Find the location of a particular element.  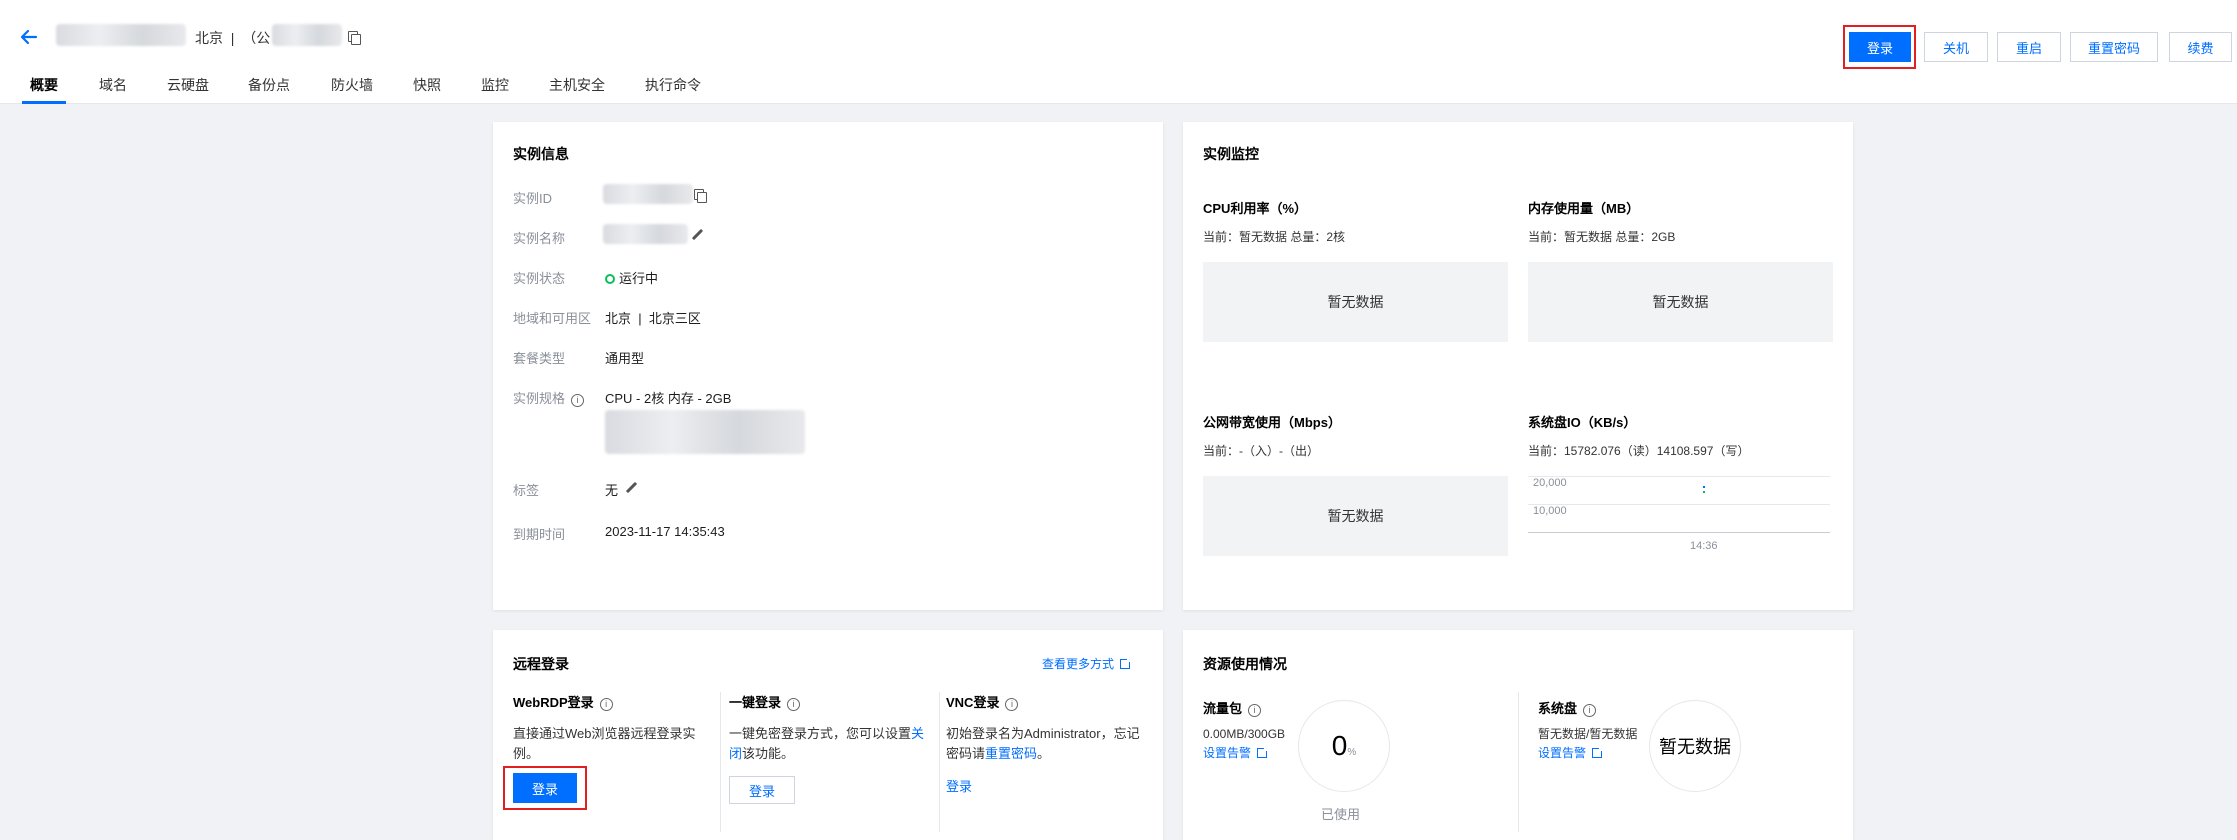

label-plan: 套餐类型 is located at coordinates (539, 358).